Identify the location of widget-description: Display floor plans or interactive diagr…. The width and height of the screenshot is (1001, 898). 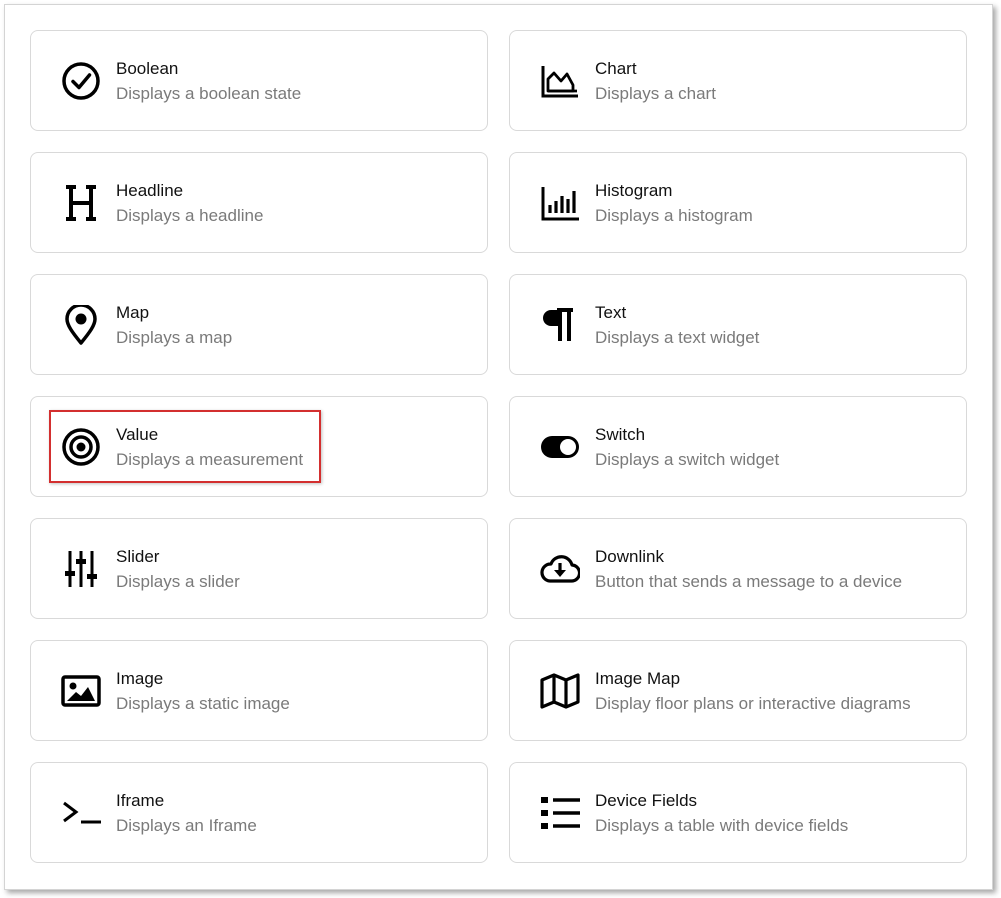
(753, 703).